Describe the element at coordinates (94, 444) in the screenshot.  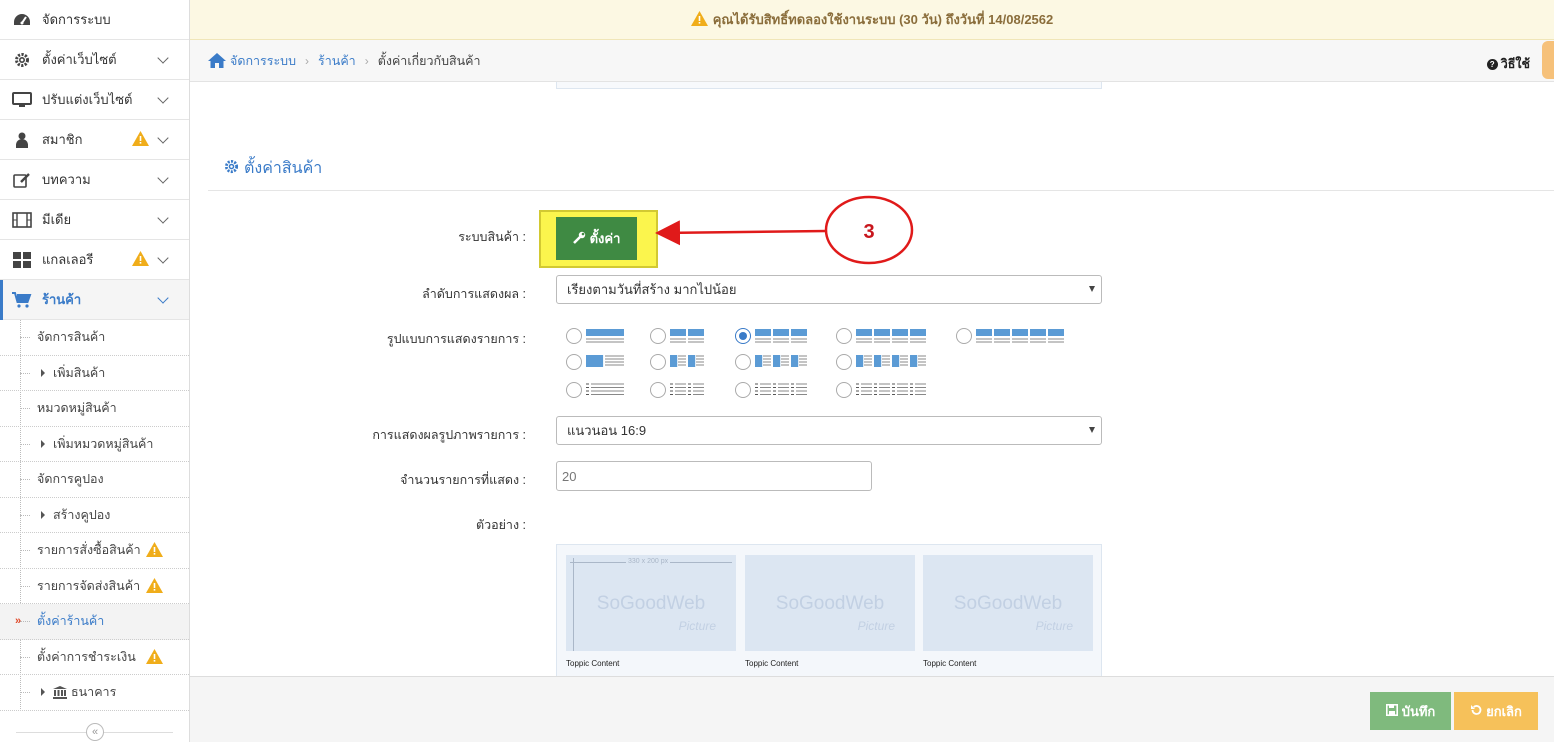
I see `sidebar-subitem-add-category: เพิ่มหมวดหมู่สินค้า` at that location.